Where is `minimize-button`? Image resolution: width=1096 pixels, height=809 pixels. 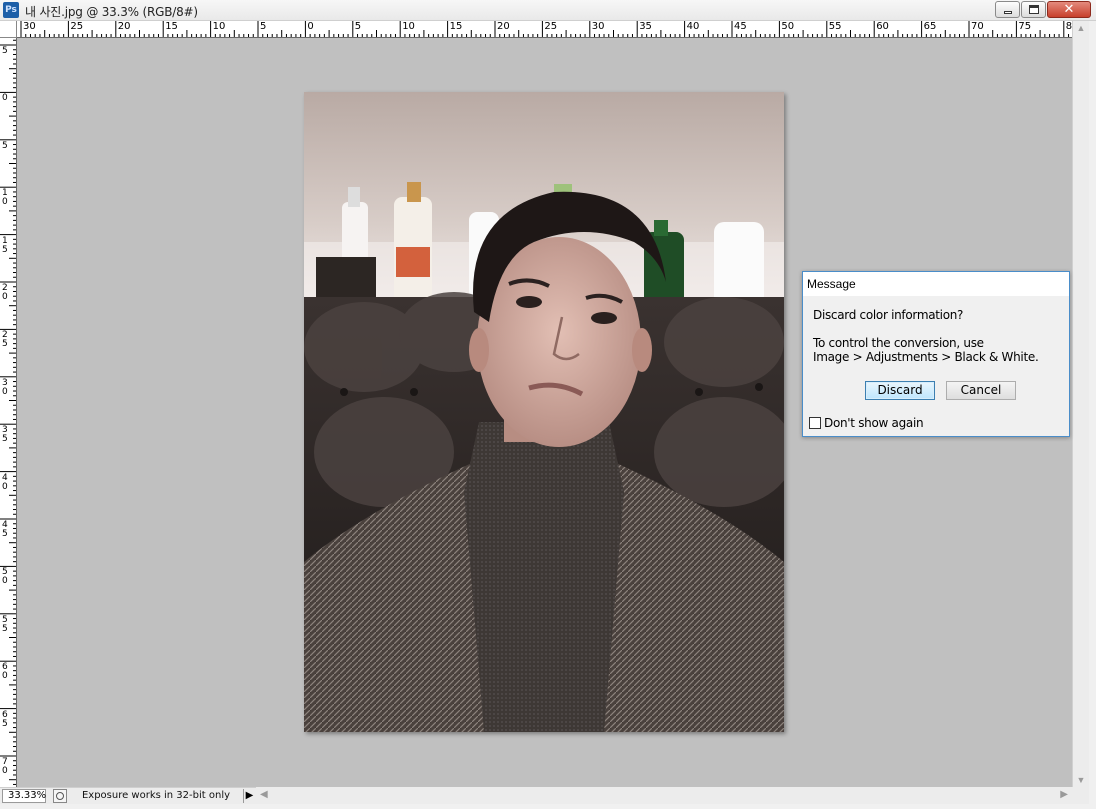
minimize-button is located at coordinates (1007, 9).